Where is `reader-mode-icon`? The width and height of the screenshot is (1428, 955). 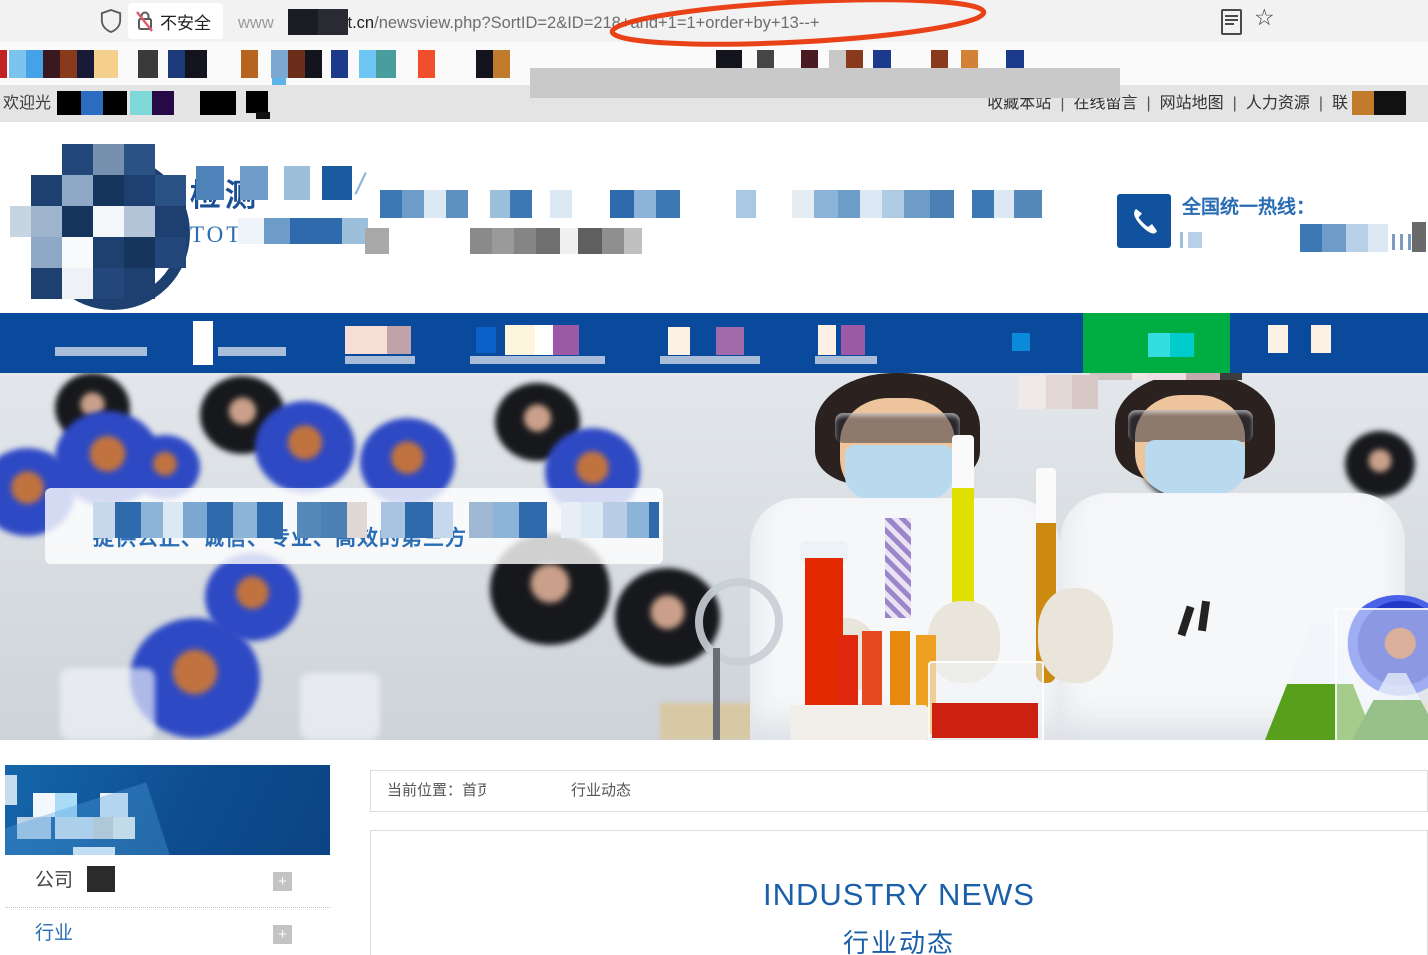
reader-mode-icon is located at coordinates (1231, 22).